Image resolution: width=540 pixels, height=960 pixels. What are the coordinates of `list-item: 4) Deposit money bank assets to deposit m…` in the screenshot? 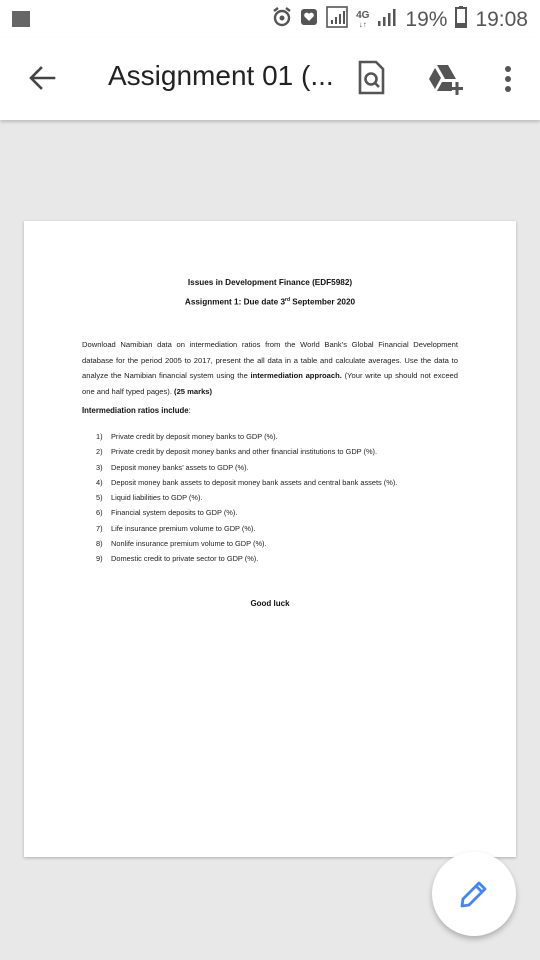 It's located at (247, 482).